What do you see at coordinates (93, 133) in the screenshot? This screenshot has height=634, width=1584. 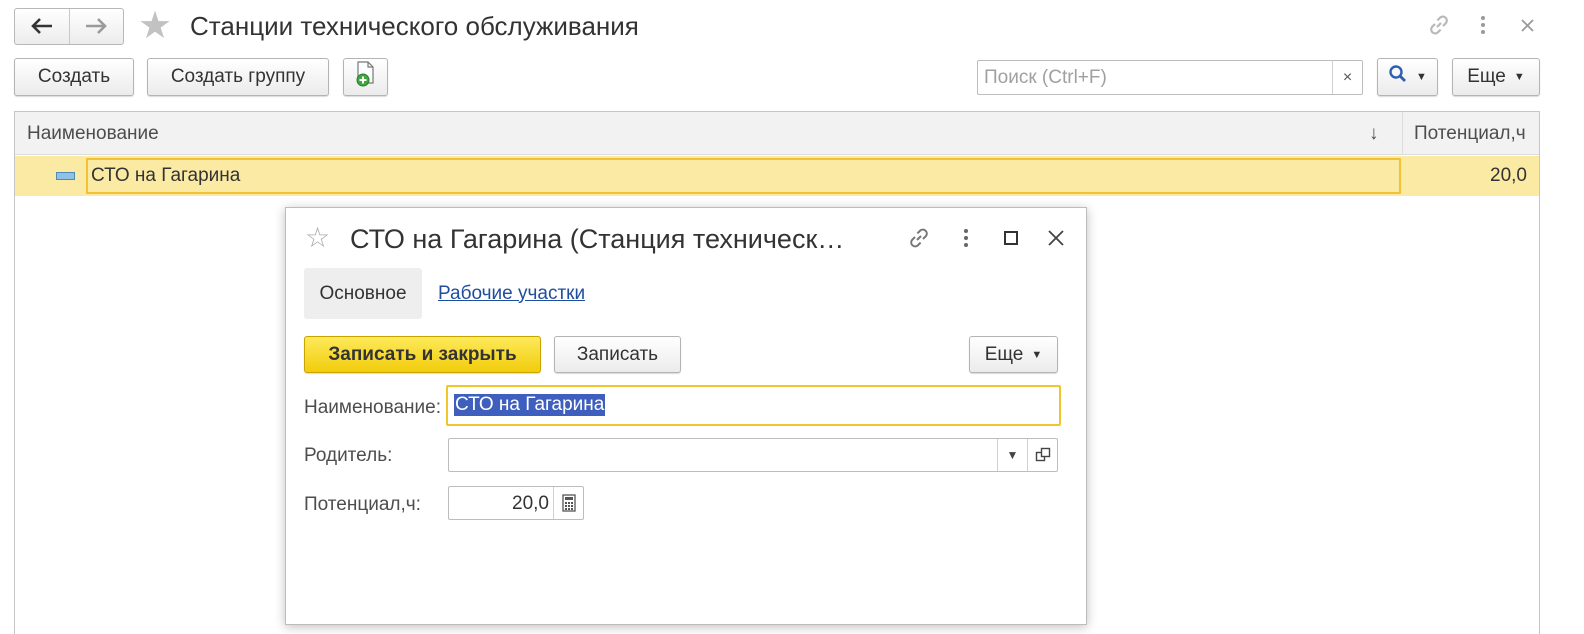 I see `column-header-name: Наименование` at bounding box center [93, 133].